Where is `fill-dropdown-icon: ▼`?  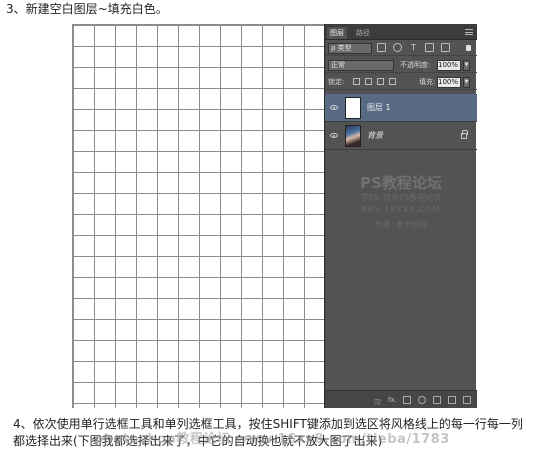
fill-dropdown-icon: ▼ is located at coordinates (466, 82).